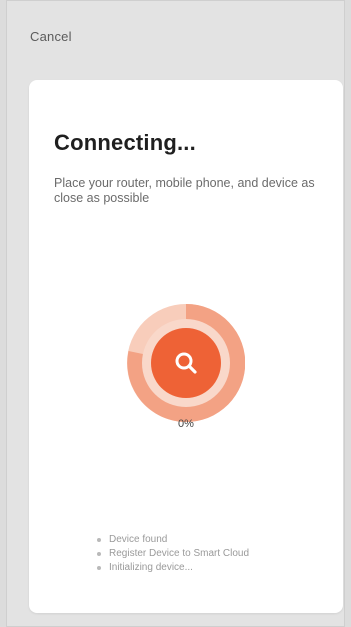 The height and width of the screenshot is (627, 351). What do you see at coordinates (179, 553) in the screenshot?
I see `status-label: Register Device to Smart Cloud` at bounding box center [179, 553].